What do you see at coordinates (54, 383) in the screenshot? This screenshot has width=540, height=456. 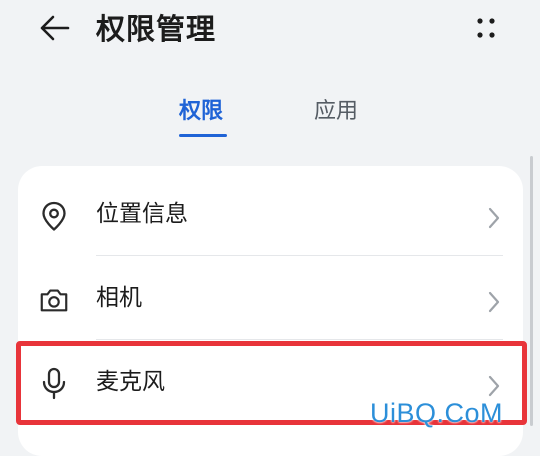 I see `microphone-icon` at bounding box center [54, 383].